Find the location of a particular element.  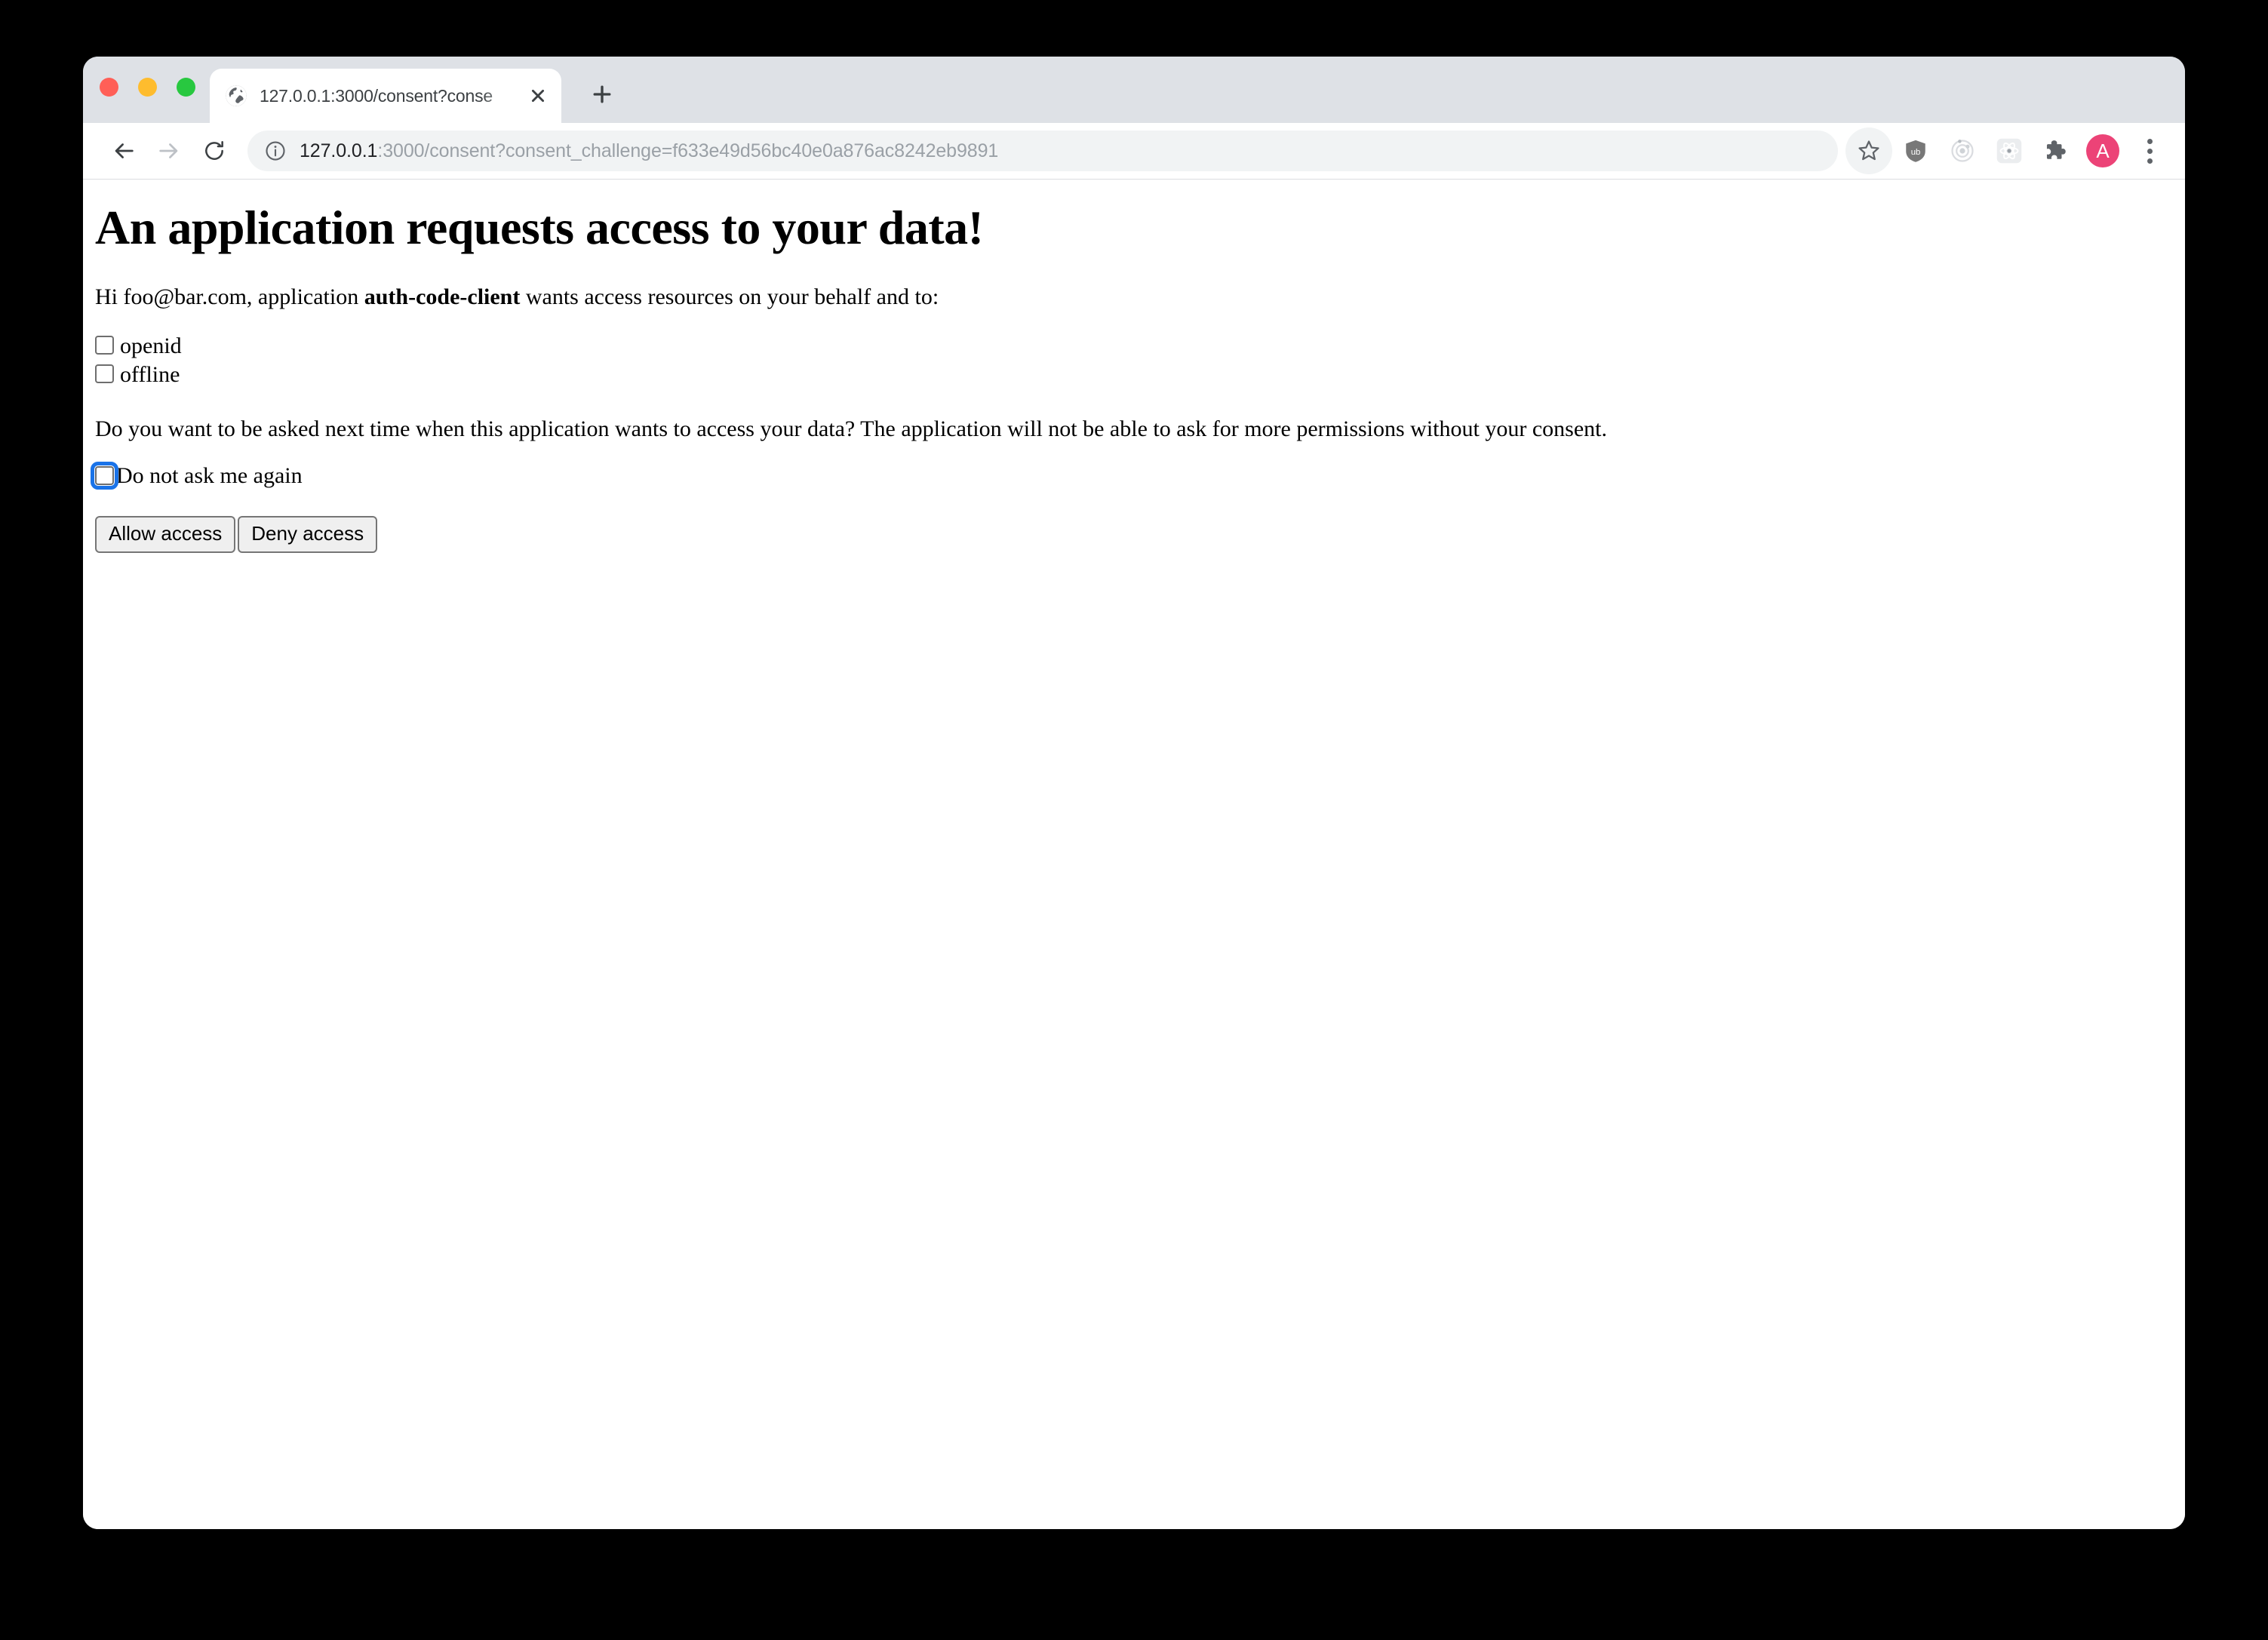

reload-icon is located at coordinates (214, 151).